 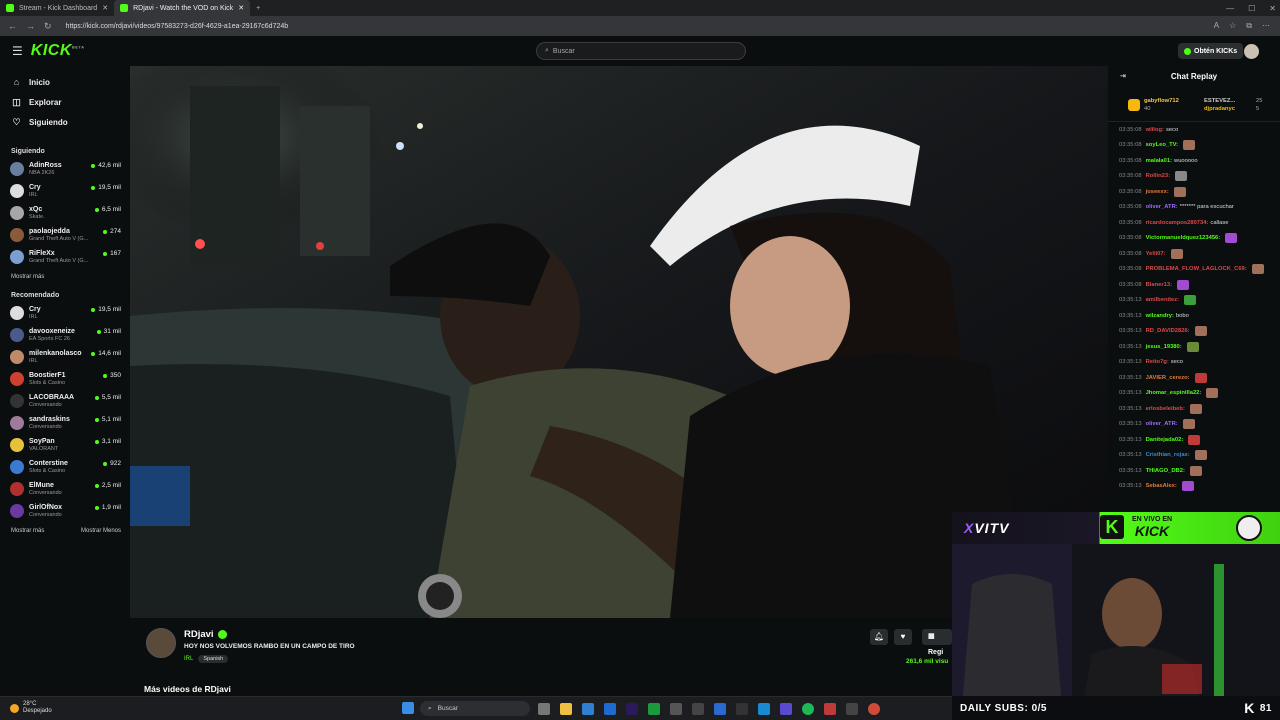 I want to click on weather-desc: Despejado, so click(x=37, y=711).